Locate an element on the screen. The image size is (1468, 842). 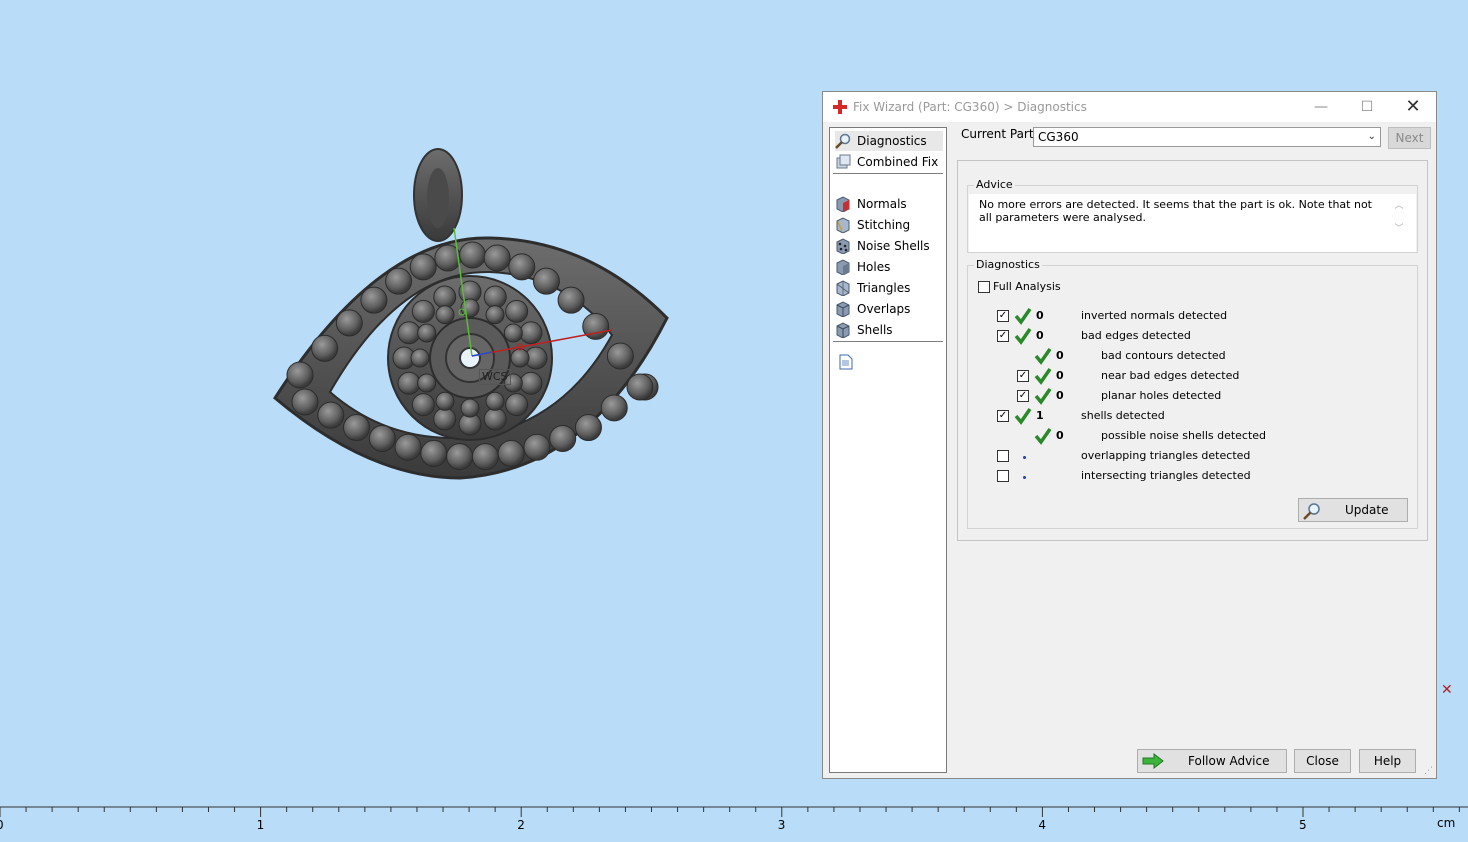
close-window-button: ✕ is located at coordinates (1413, 107).